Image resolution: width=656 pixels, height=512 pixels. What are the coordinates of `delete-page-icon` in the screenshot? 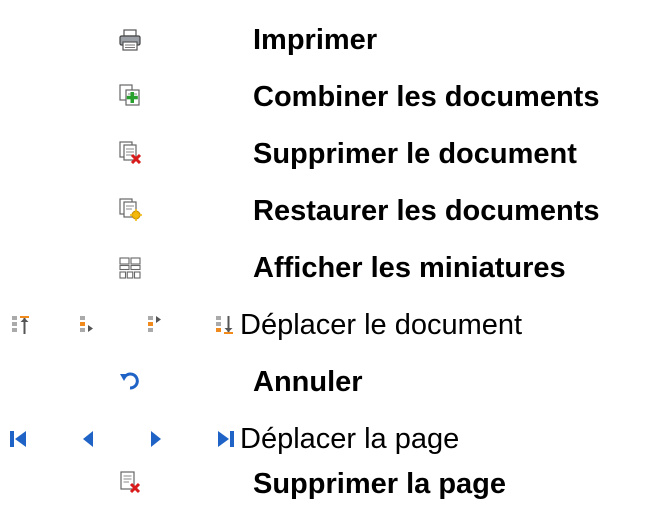 It's located at (130, 482).